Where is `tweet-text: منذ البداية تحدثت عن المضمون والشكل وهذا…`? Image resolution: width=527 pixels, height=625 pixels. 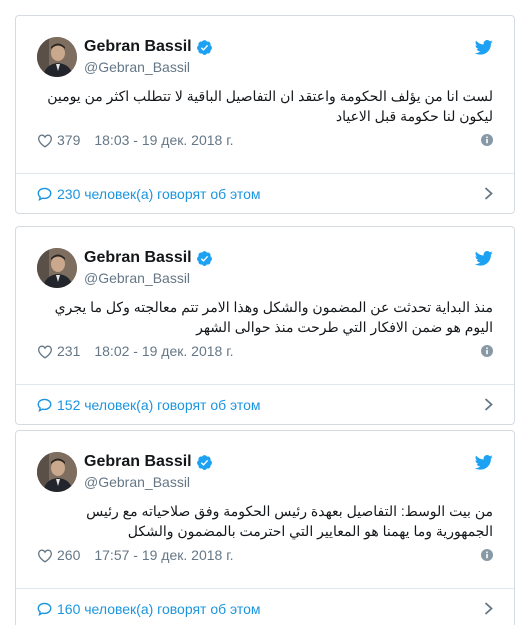
tweet-text: منذ البداية تحدثت عن المضمون والشكل وهذا… is located at coordinates (273, 317).